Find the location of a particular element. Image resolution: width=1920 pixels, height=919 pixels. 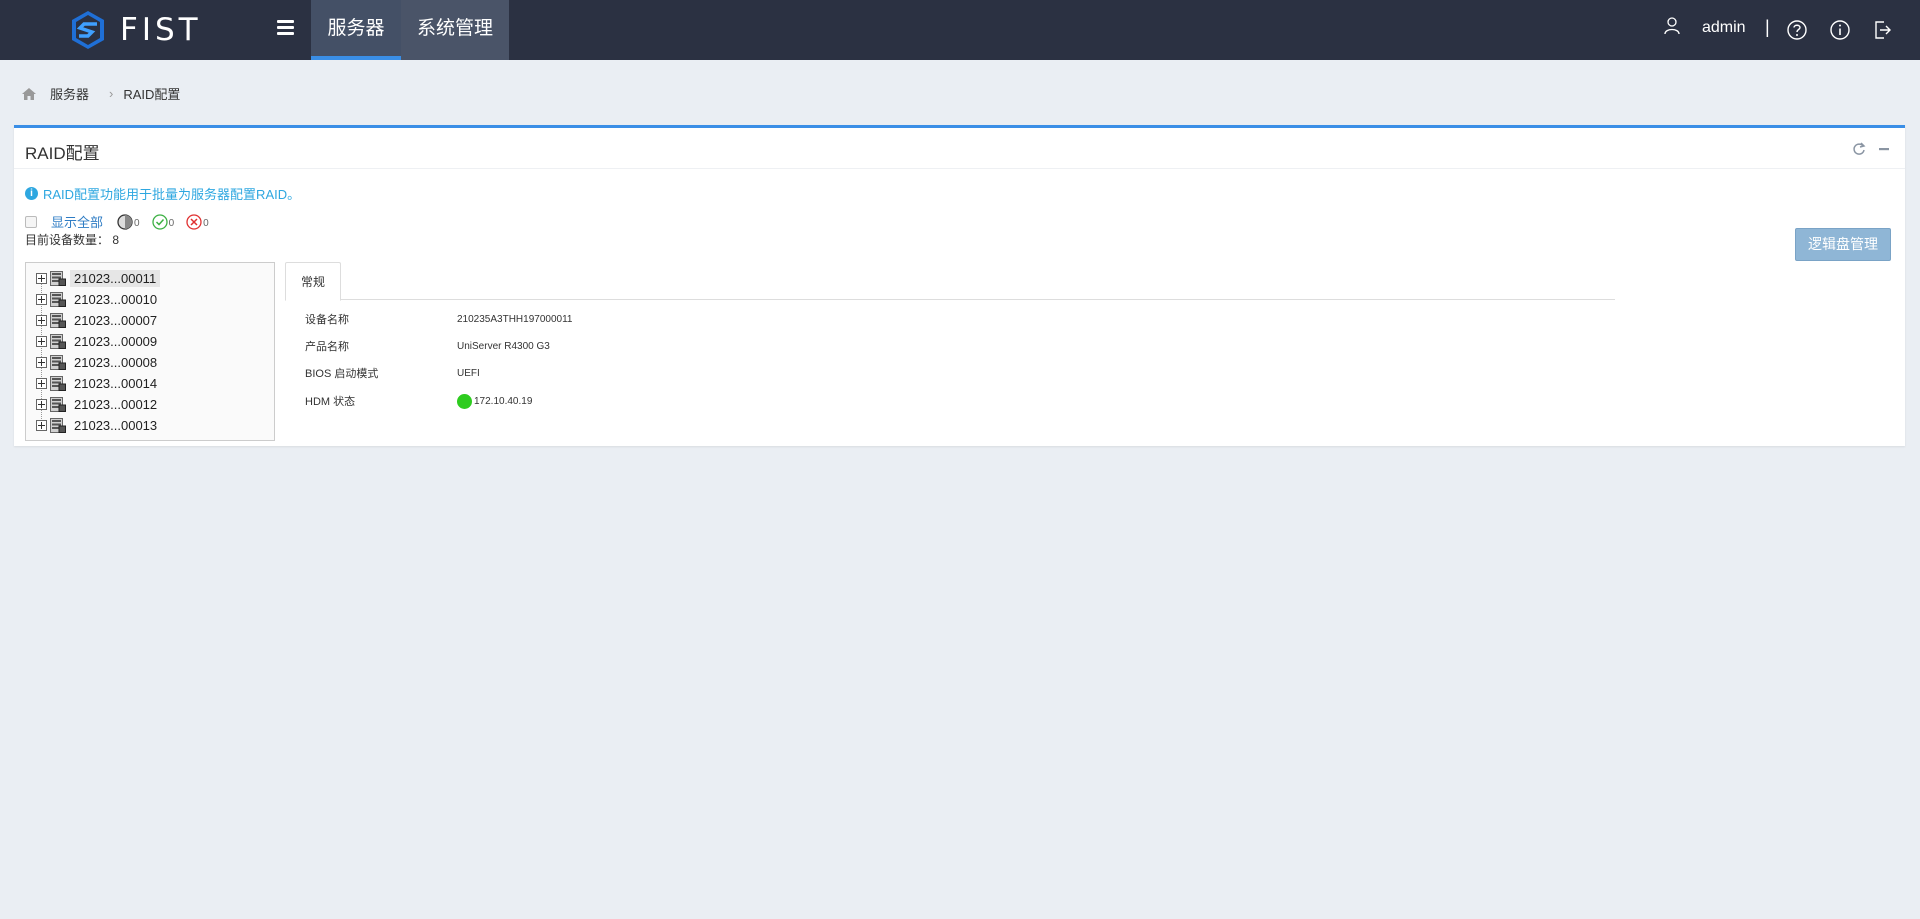

show-all-checkbox is located at coordinates (31, 221).